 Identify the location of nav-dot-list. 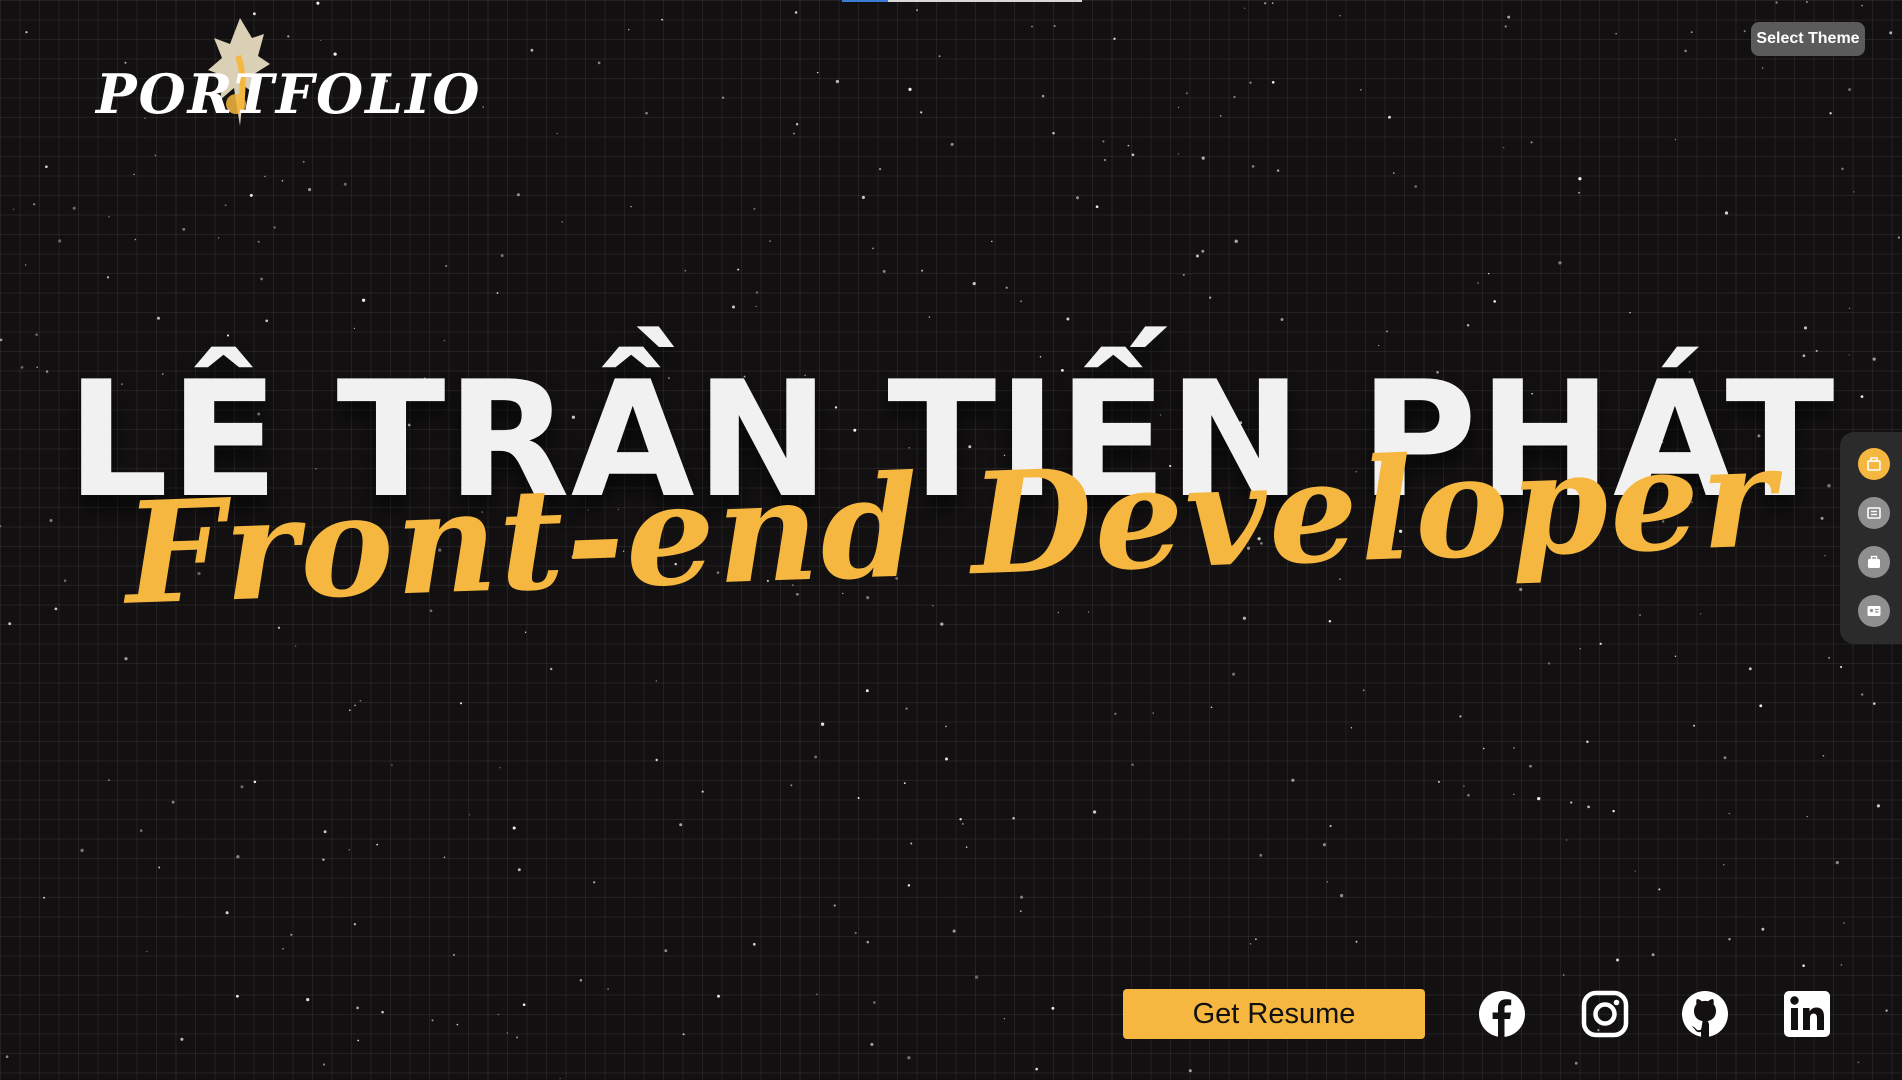
(1874, 513).